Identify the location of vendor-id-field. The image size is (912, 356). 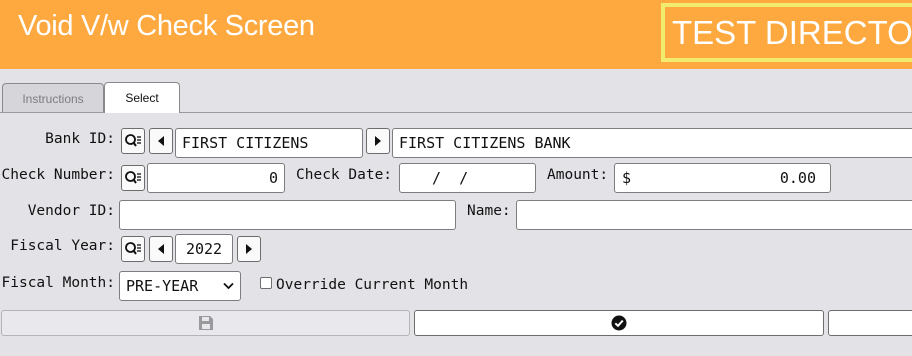
(287, 215).